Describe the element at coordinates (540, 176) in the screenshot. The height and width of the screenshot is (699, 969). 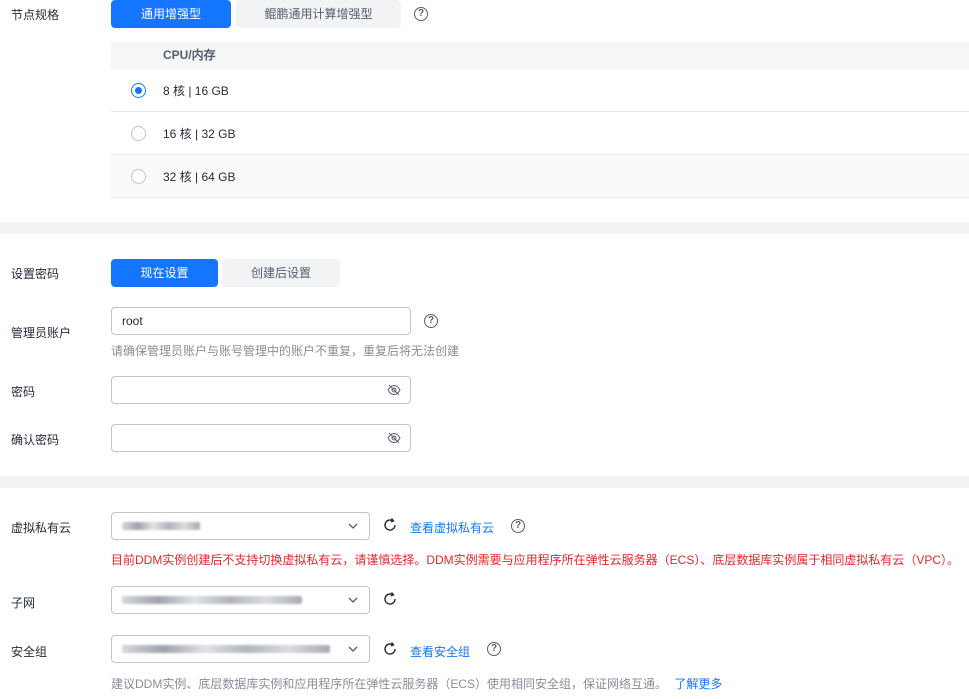
I see `table-row: 32 核 | 64 GB` at that location.